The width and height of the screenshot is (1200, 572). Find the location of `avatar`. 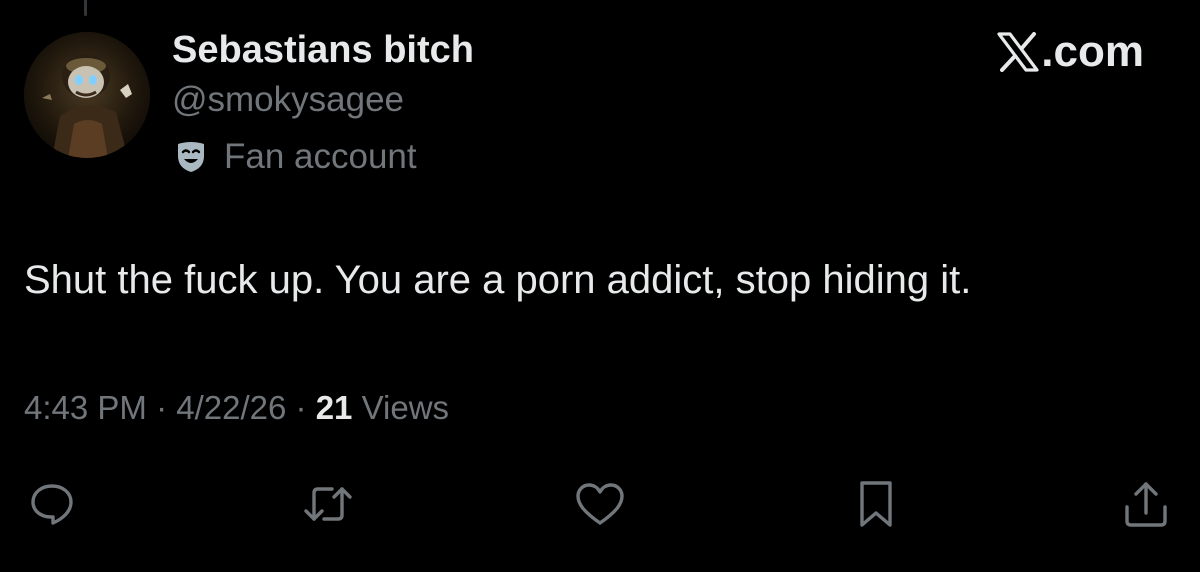

avatar is located at coordinates (87, 95).